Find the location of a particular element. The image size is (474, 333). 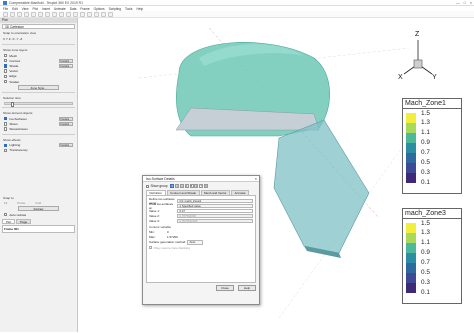

menu-insert: Insert is located at coordinates (46, 9).